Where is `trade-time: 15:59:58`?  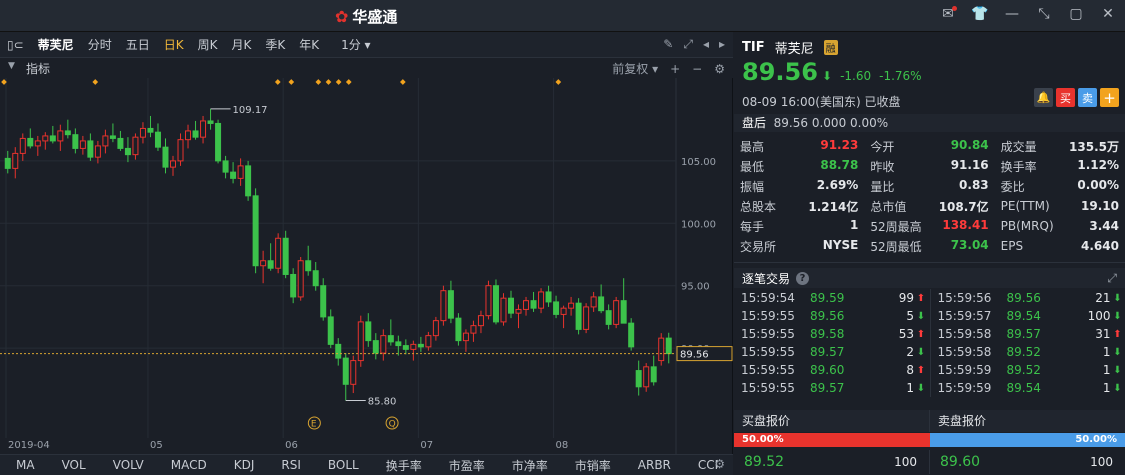
trade-time: 15:59:58 is located at coordinates (964, 352).